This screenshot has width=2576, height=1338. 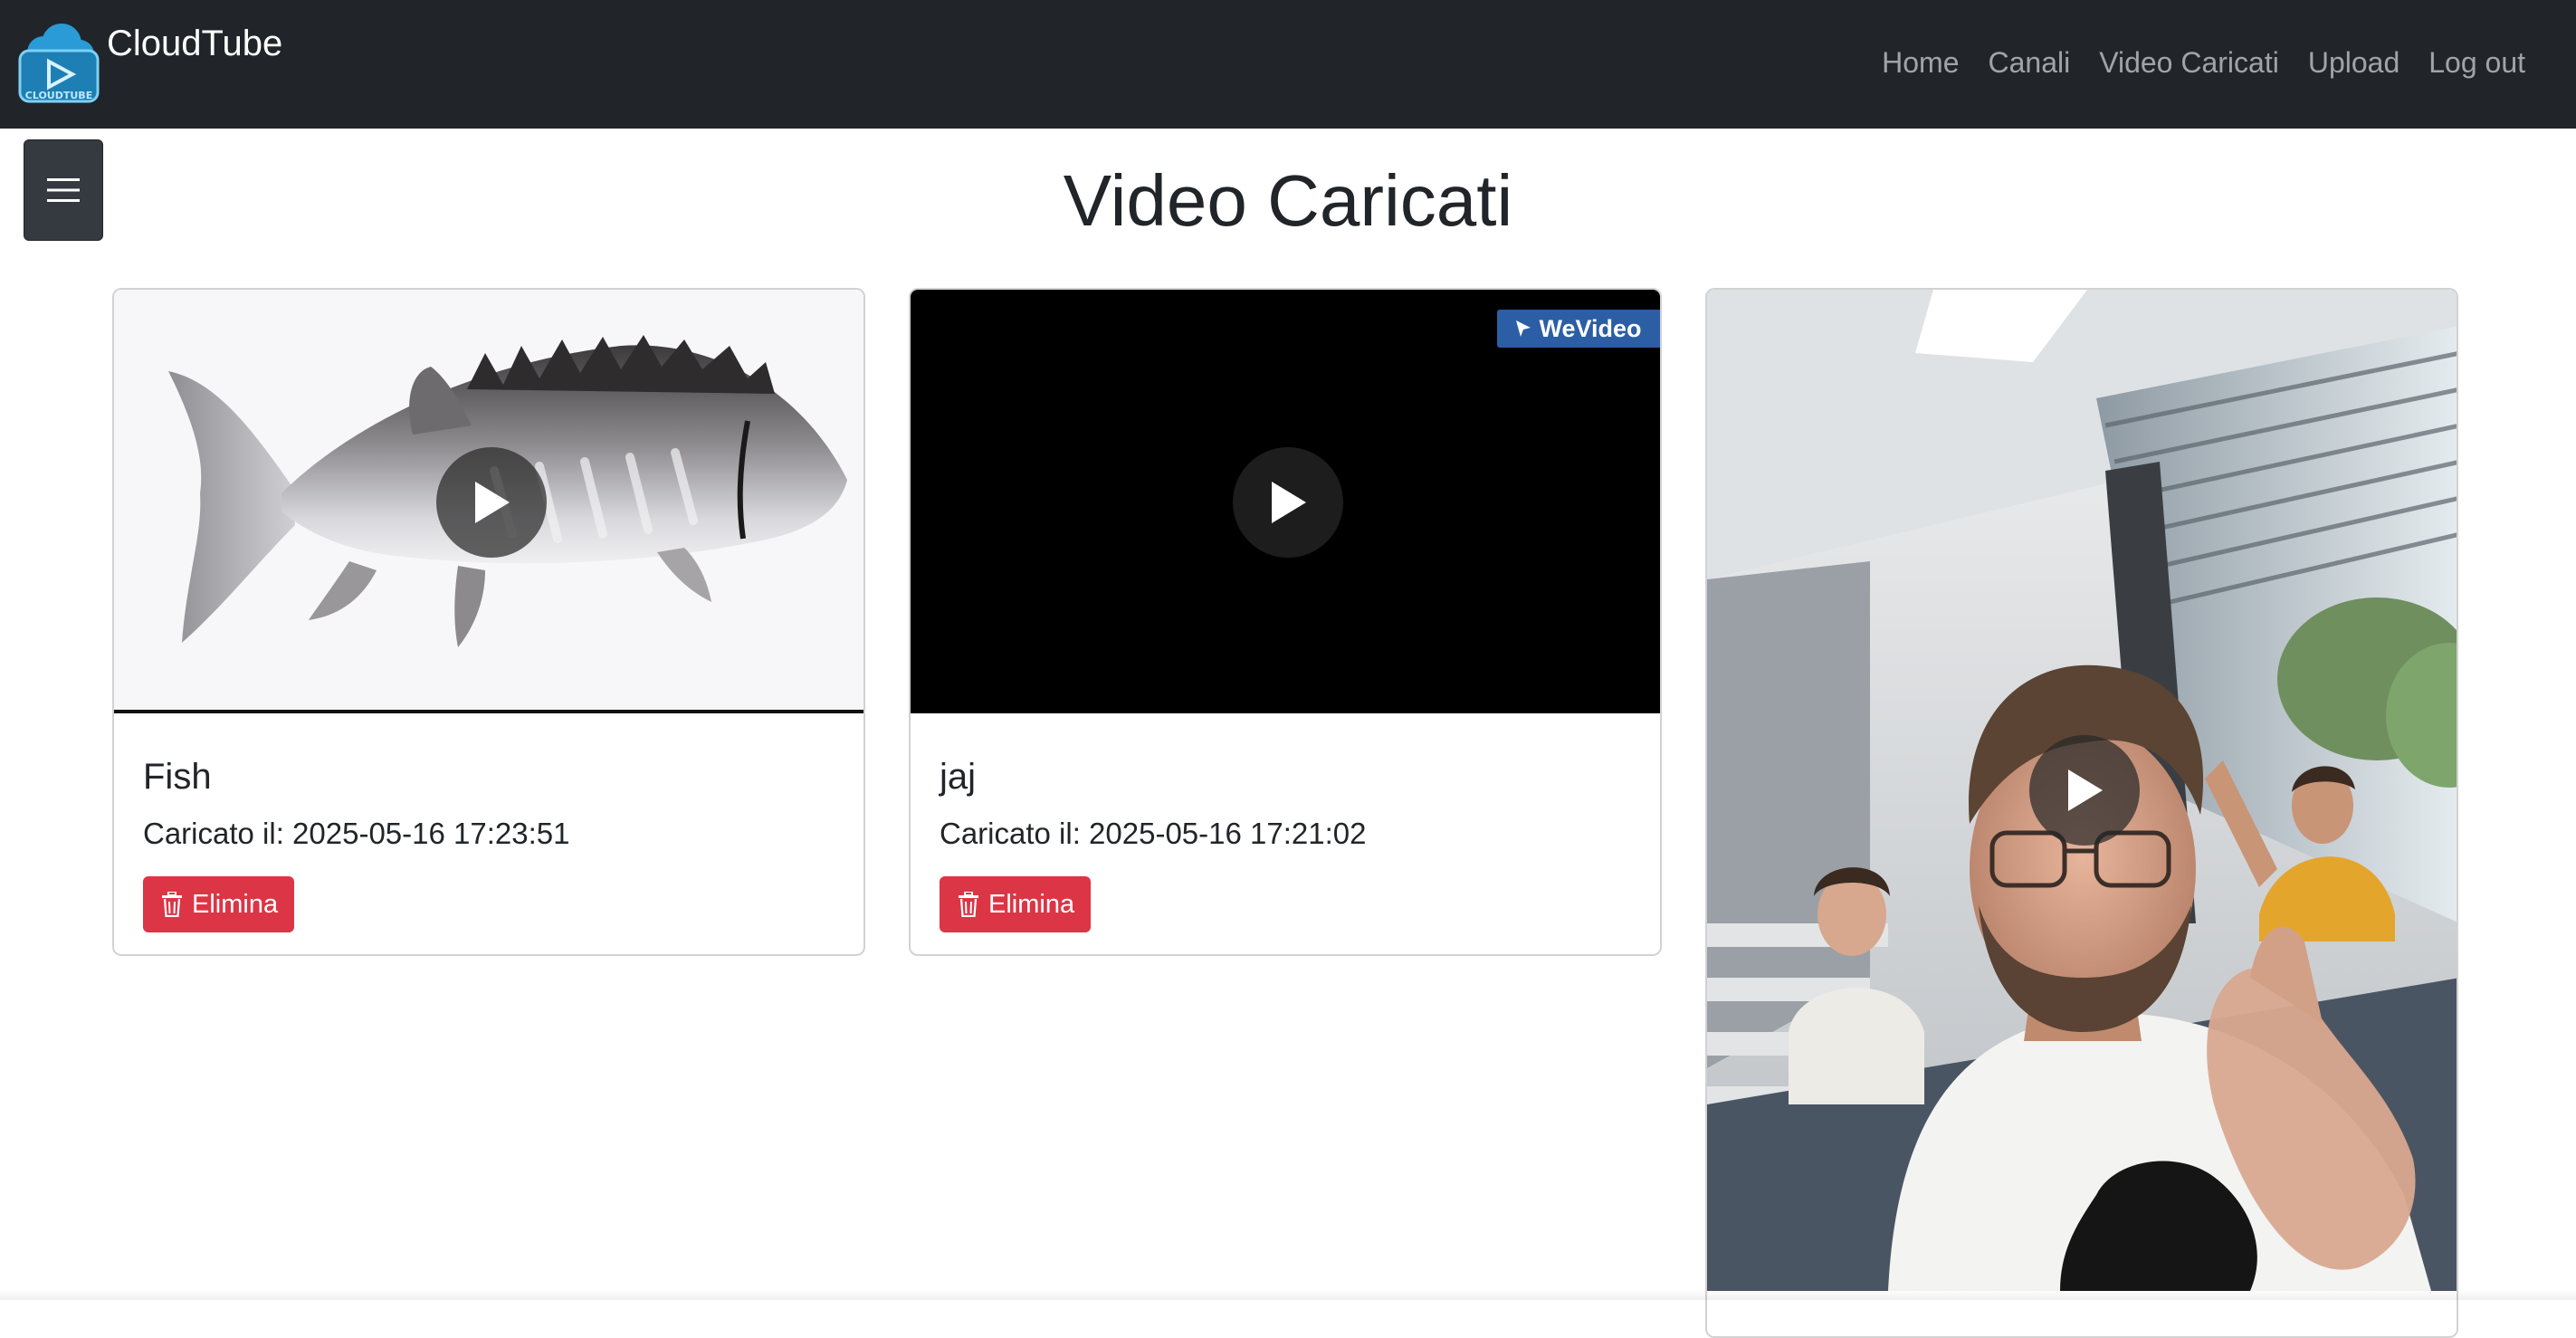 What do you see at coordinates (2354, 62) in the screenshot?
I see `nav-upload: Upload` at bounding box center [2354, 62].